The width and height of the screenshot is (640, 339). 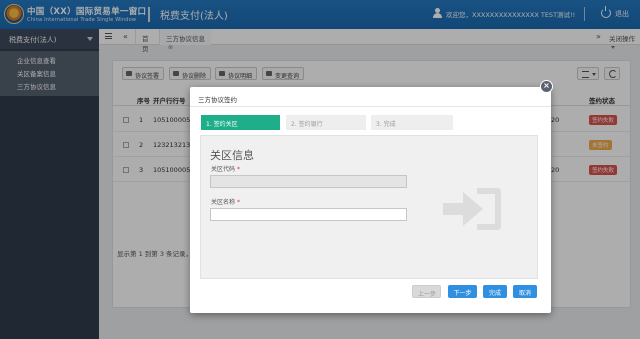 I want to click on prev-step-button: 上一步, so click(x=426, y=291).